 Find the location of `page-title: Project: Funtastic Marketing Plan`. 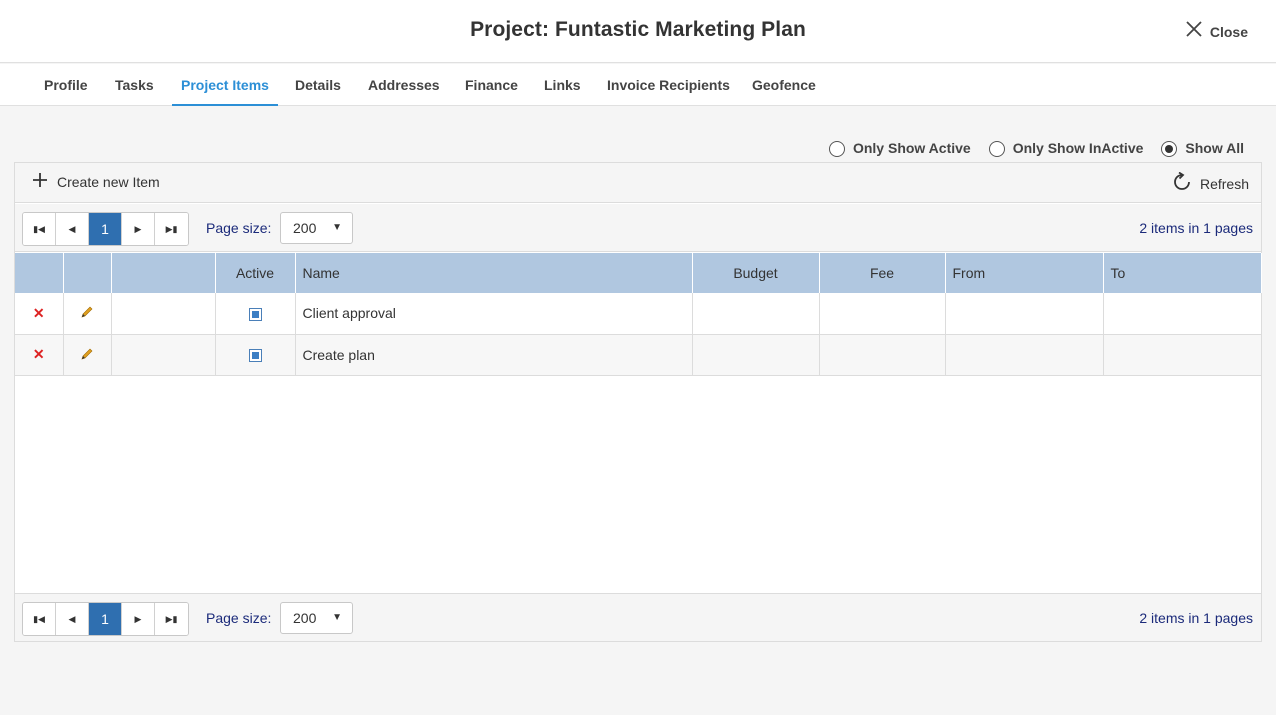

page-title: Project: Funtastic Marketing Plan is located at coordinates (638, 29).